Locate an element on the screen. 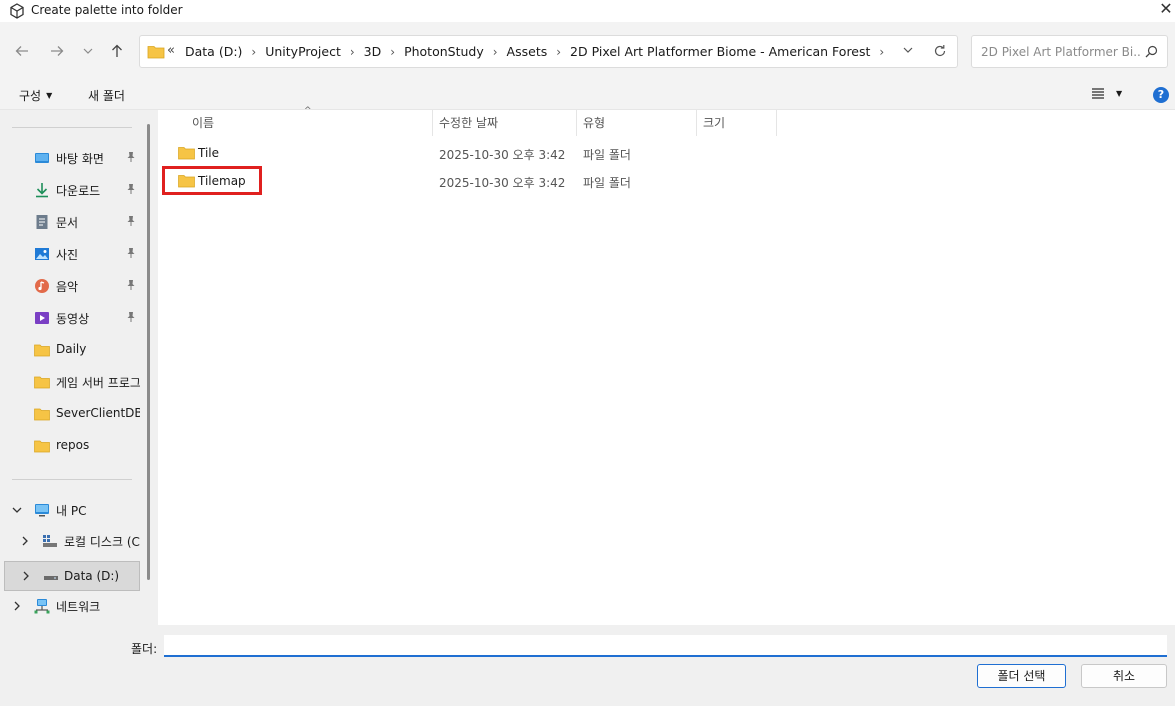  sidebar-item-pictures: 사진 is located at coordinates (70, 254).